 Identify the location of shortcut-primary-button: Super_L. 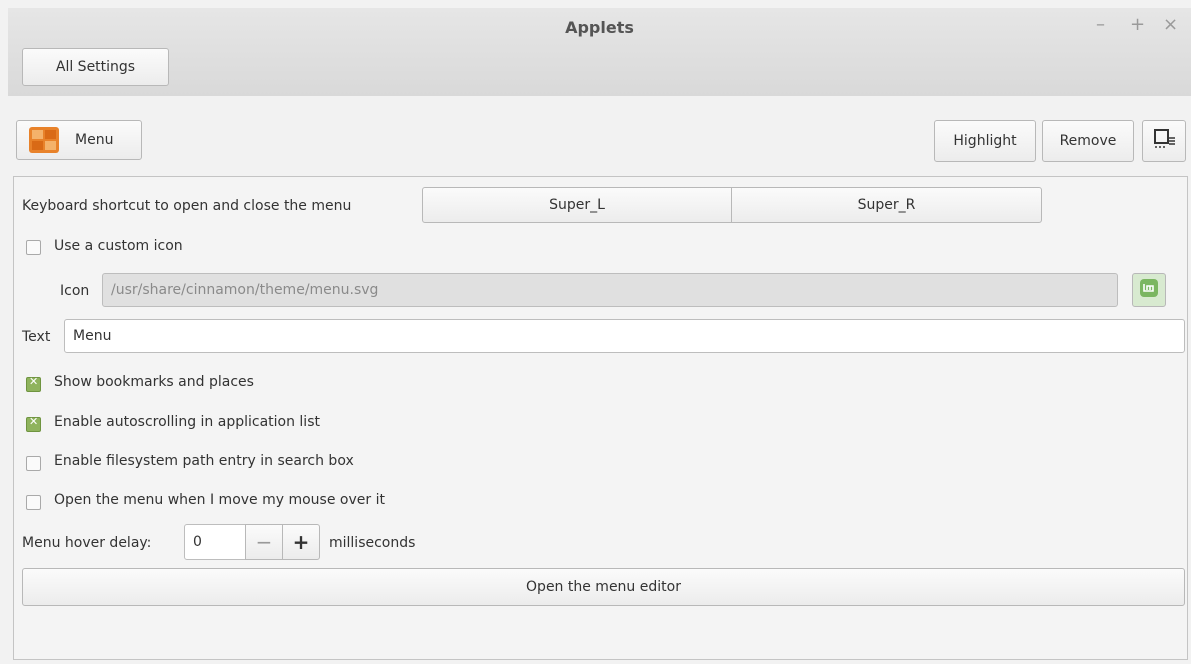
(577, 205).